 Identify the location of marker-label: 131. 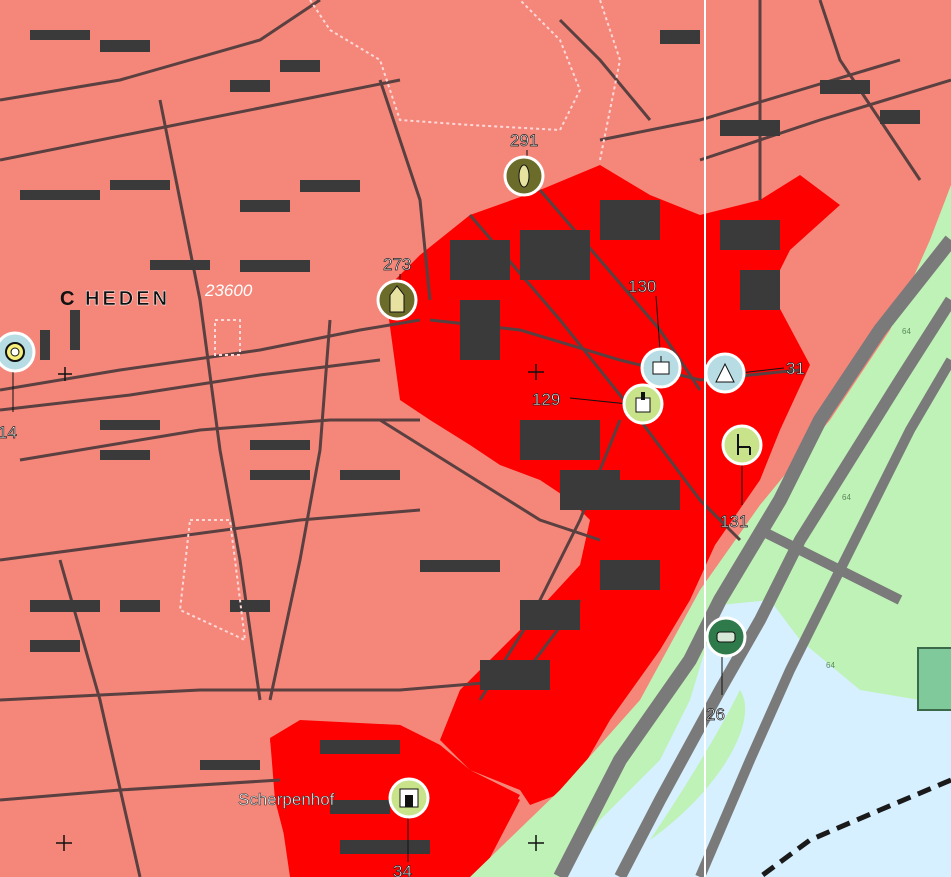
(734, 521).